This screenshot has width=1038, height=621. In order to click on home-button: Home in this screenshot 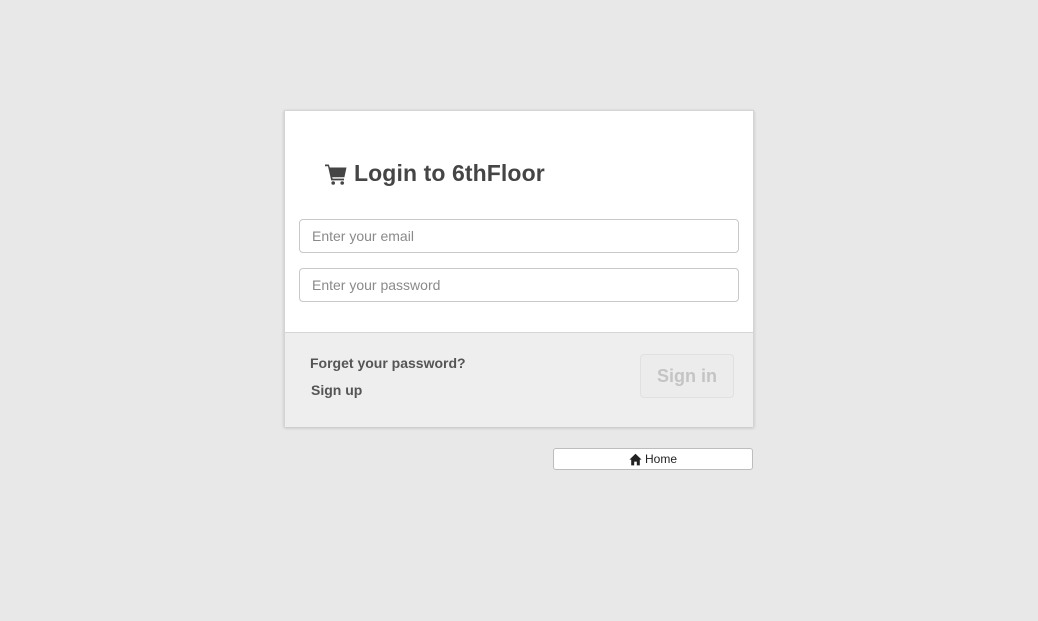, I will do `click(653, 459)`.